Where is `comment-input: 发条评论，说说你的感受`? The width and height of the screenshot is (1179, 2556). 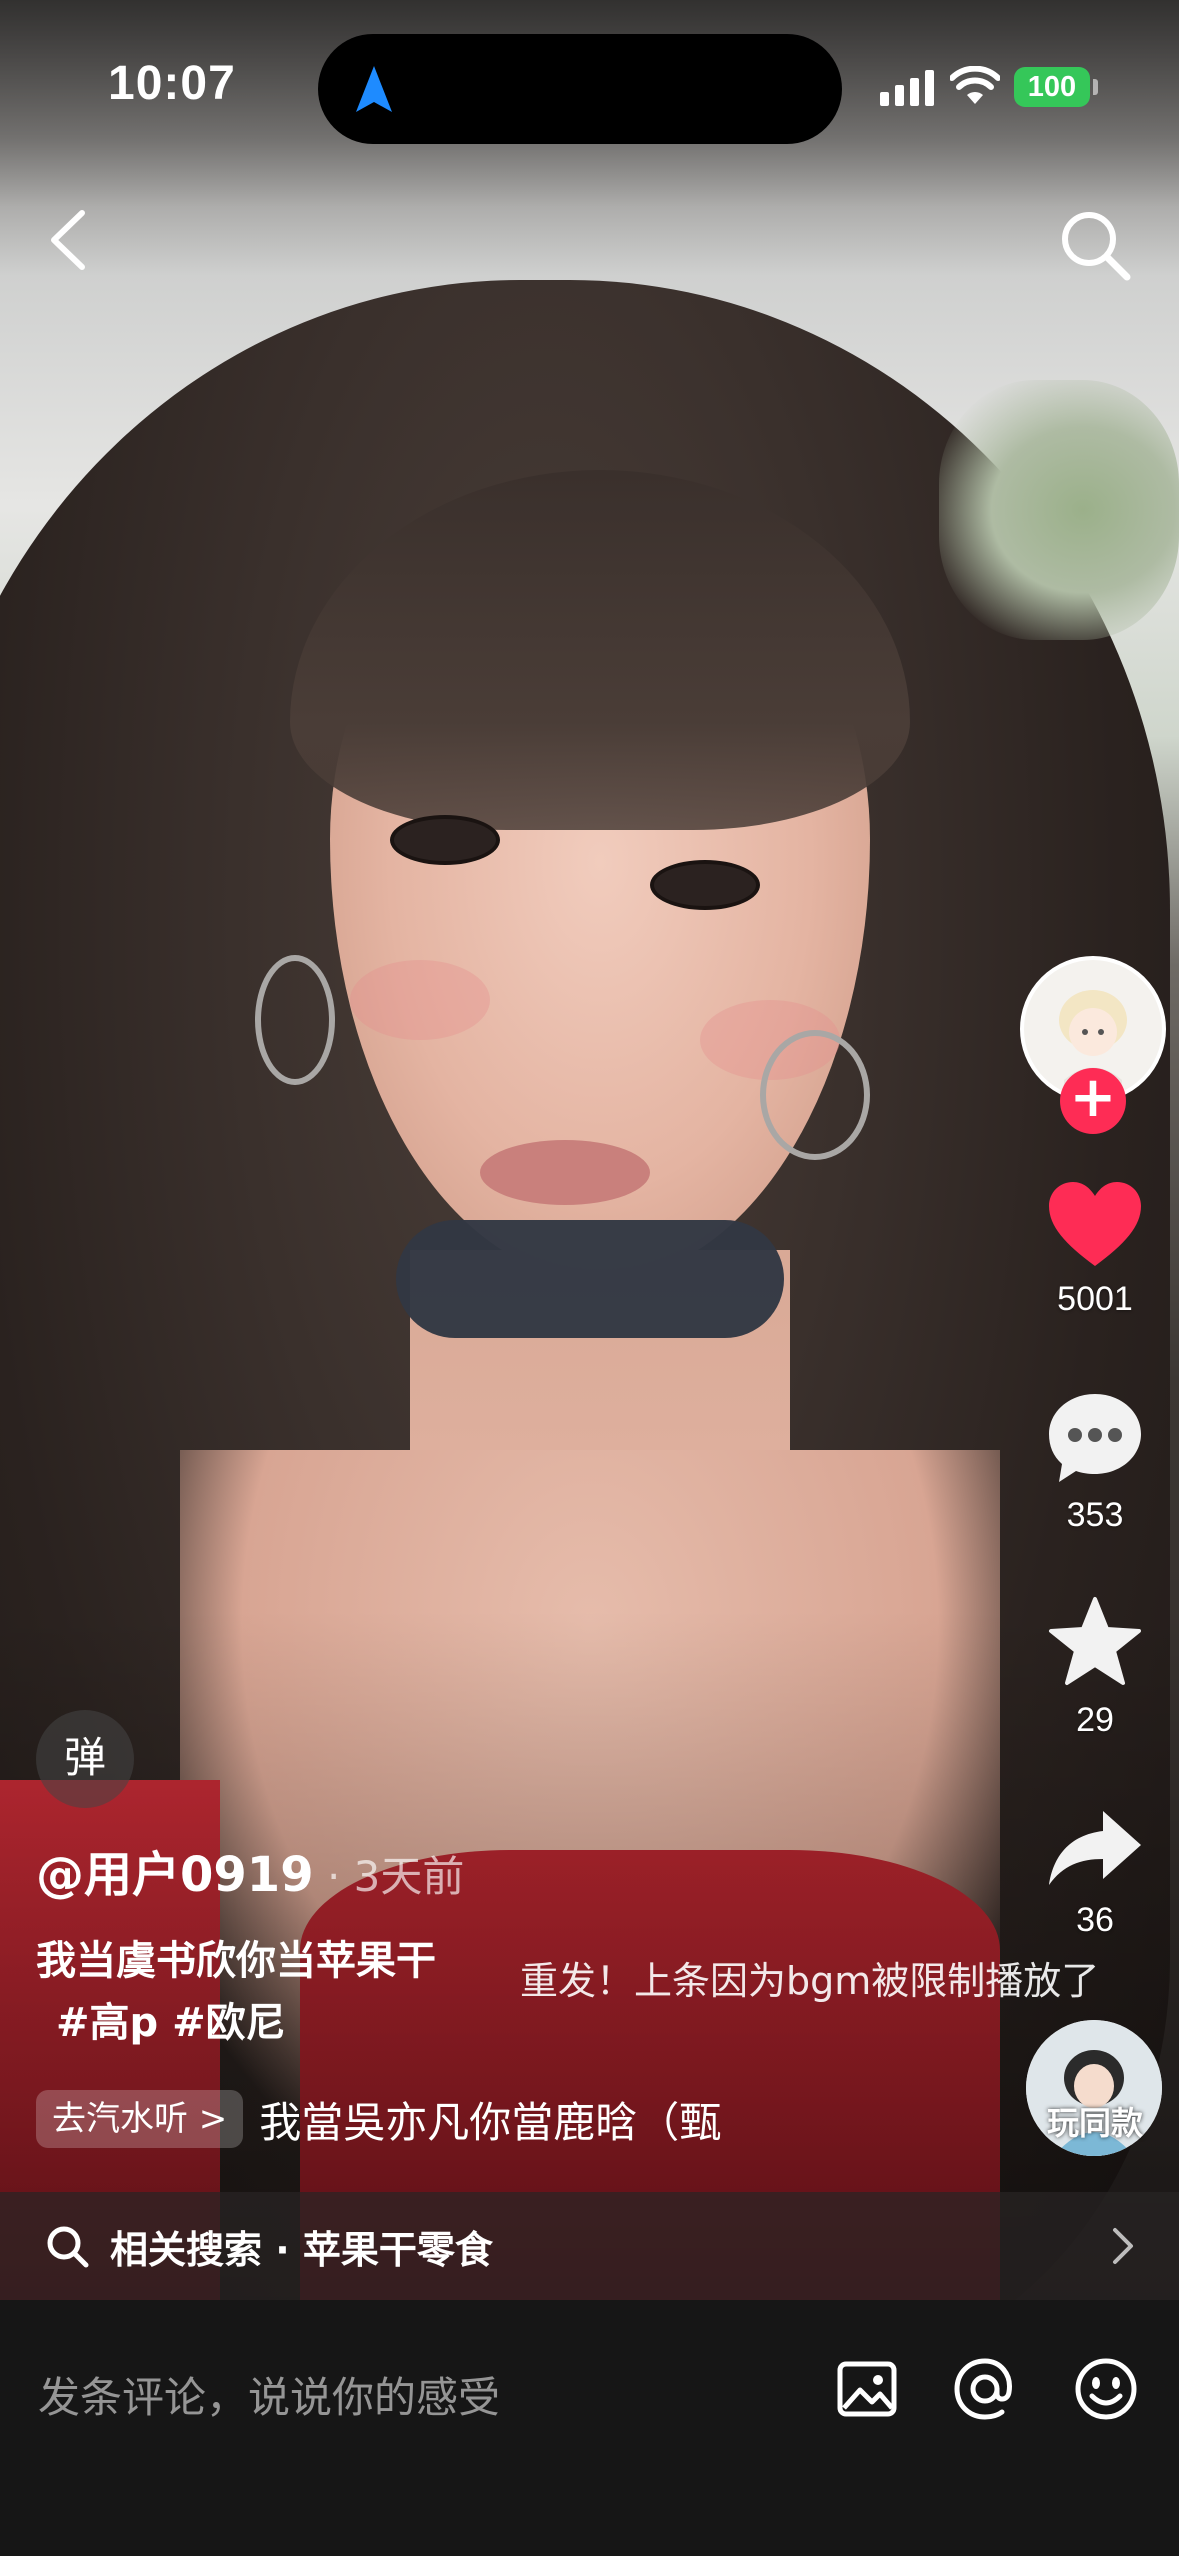 comment-input: 发条评论，说说你的感受 is located at coordinates (269, 2394).